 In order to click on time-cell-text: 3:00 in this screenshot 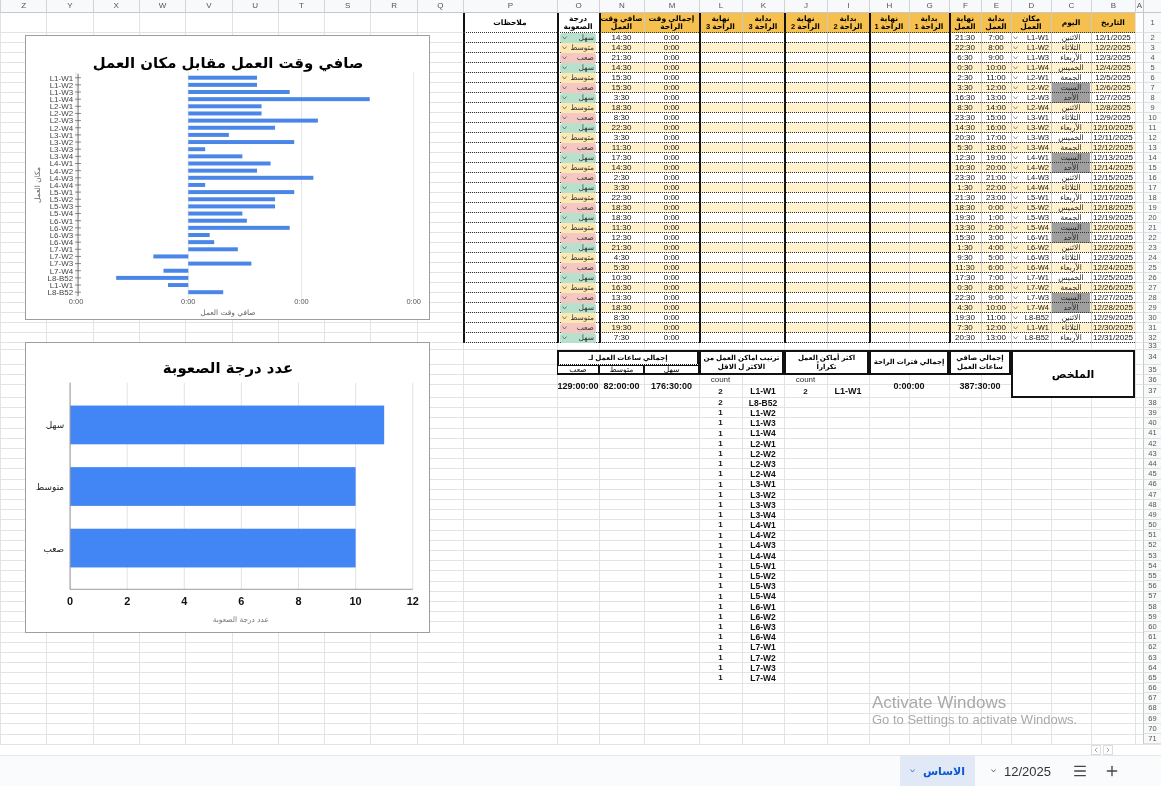, I will do `click(996, 238)`.